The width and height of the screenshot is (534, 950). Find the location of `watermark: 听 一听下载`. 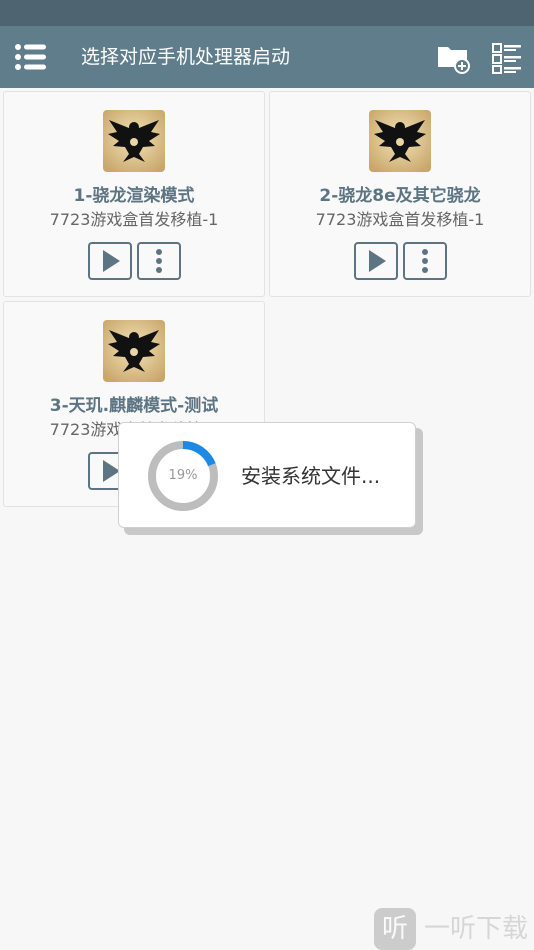

watermark: 听 一听下载 is located at coordinates (454, 928).